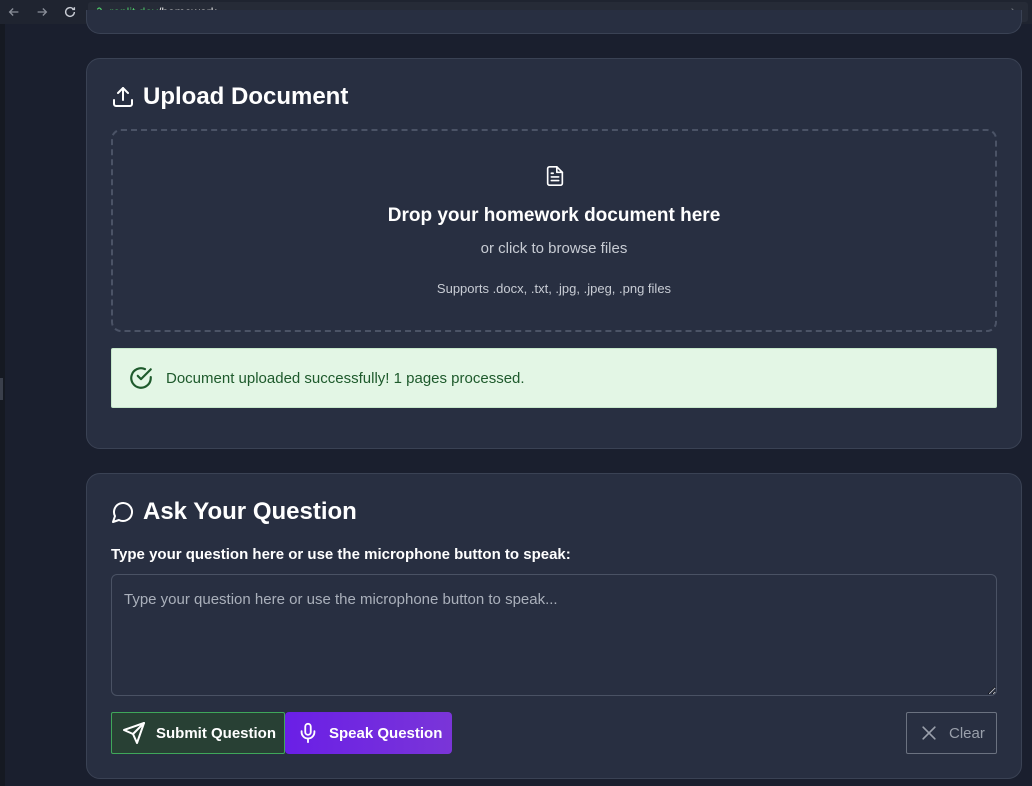 This screenshot has height=786, width=1032. Describe the element at coordinates (555, 176) in the screenshot. I see `document-icon` at that location.